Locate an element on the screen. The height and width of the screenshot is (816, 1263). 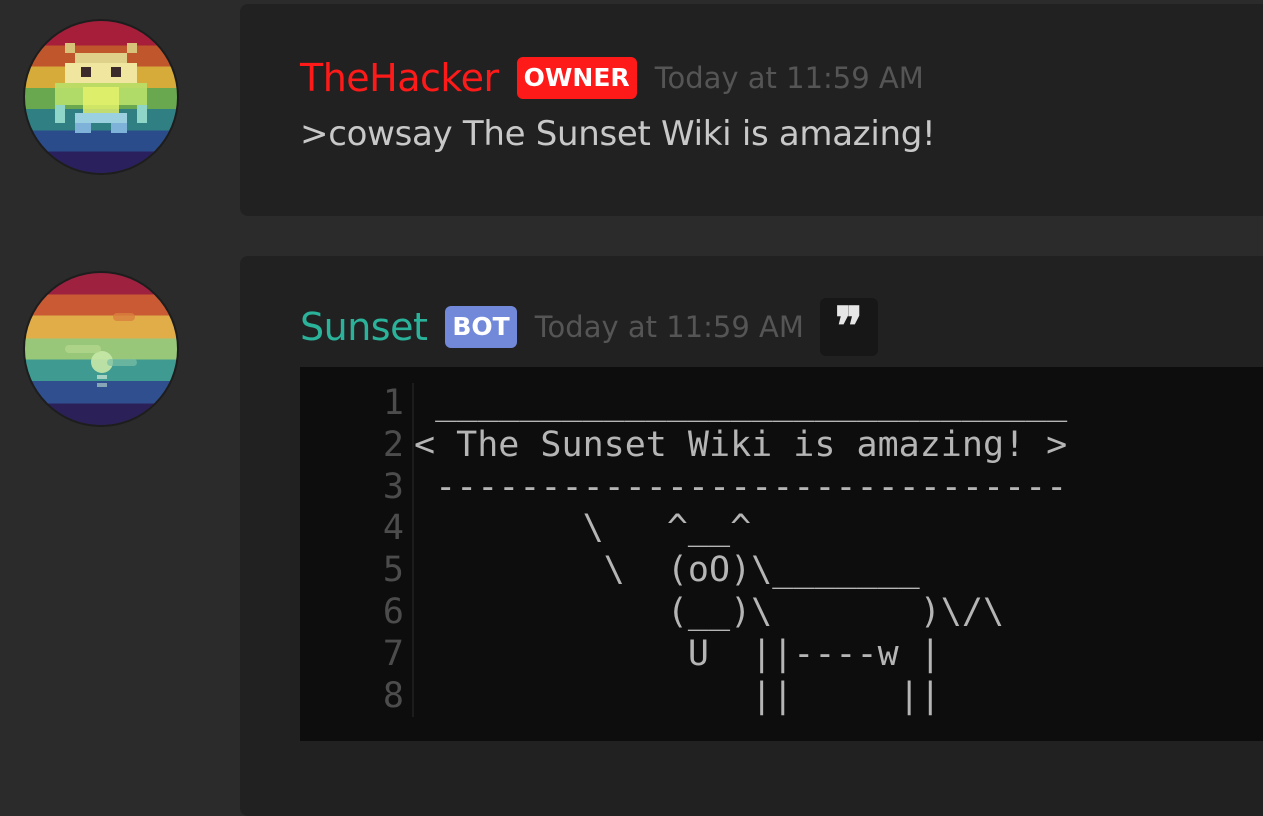
line-numbers: 12345678 is located at coordinates (387, 550).